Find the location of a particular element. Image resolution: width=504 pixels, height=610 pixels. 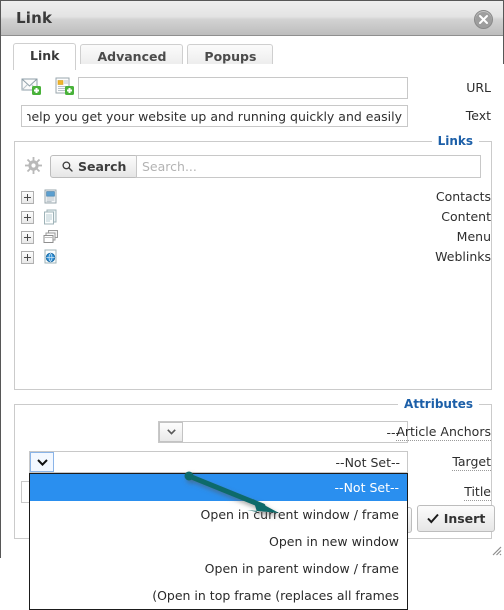

dropdown-option: Open in parent window / frame is located at coordinates (218, 568).